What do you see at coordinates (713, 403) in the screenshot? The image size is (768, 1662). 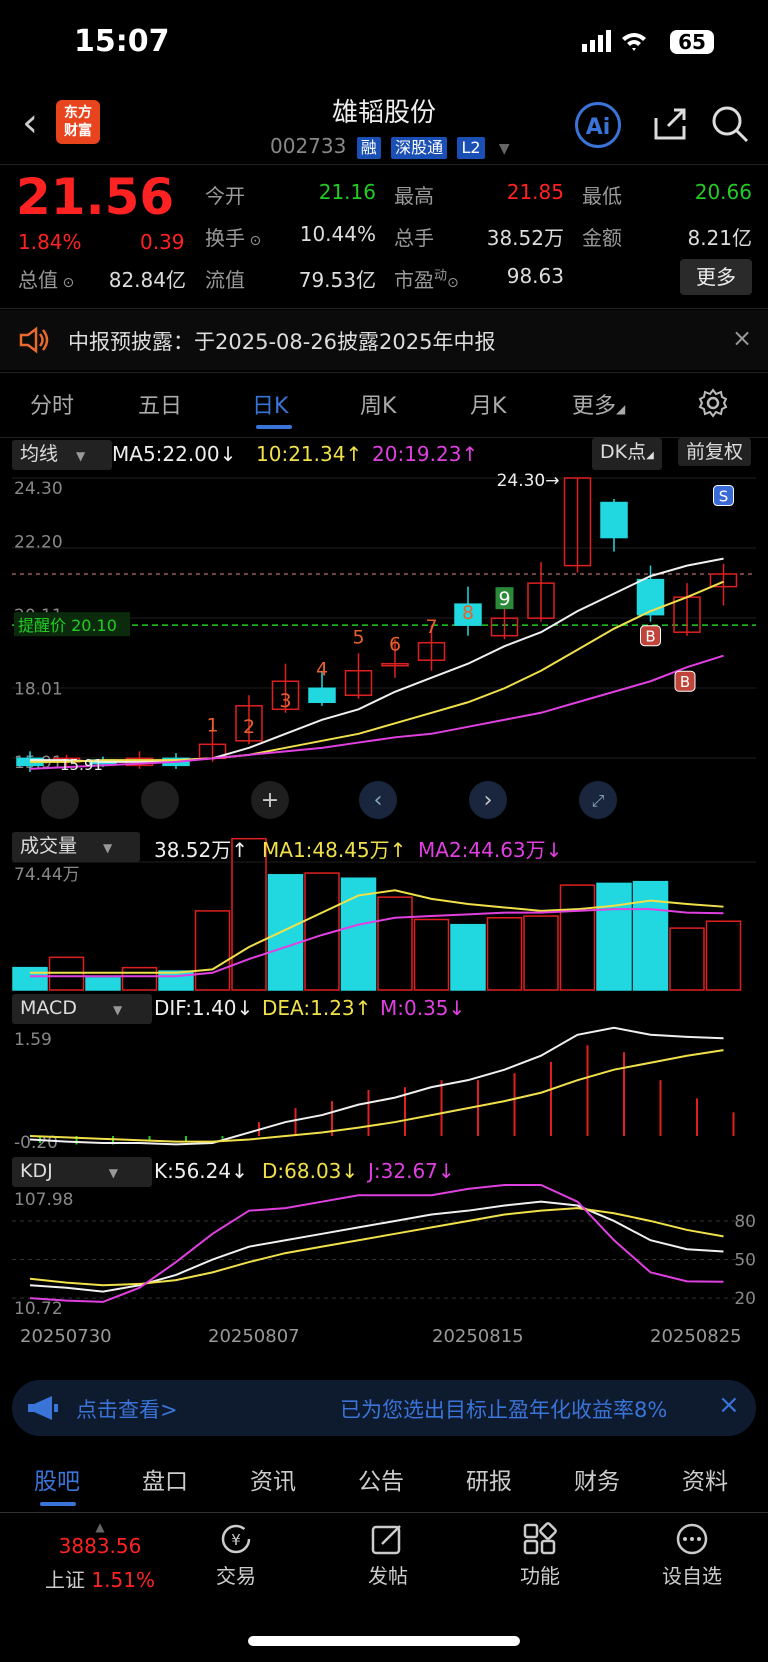 I see `gear-icon` at bounding box center [713, 403].